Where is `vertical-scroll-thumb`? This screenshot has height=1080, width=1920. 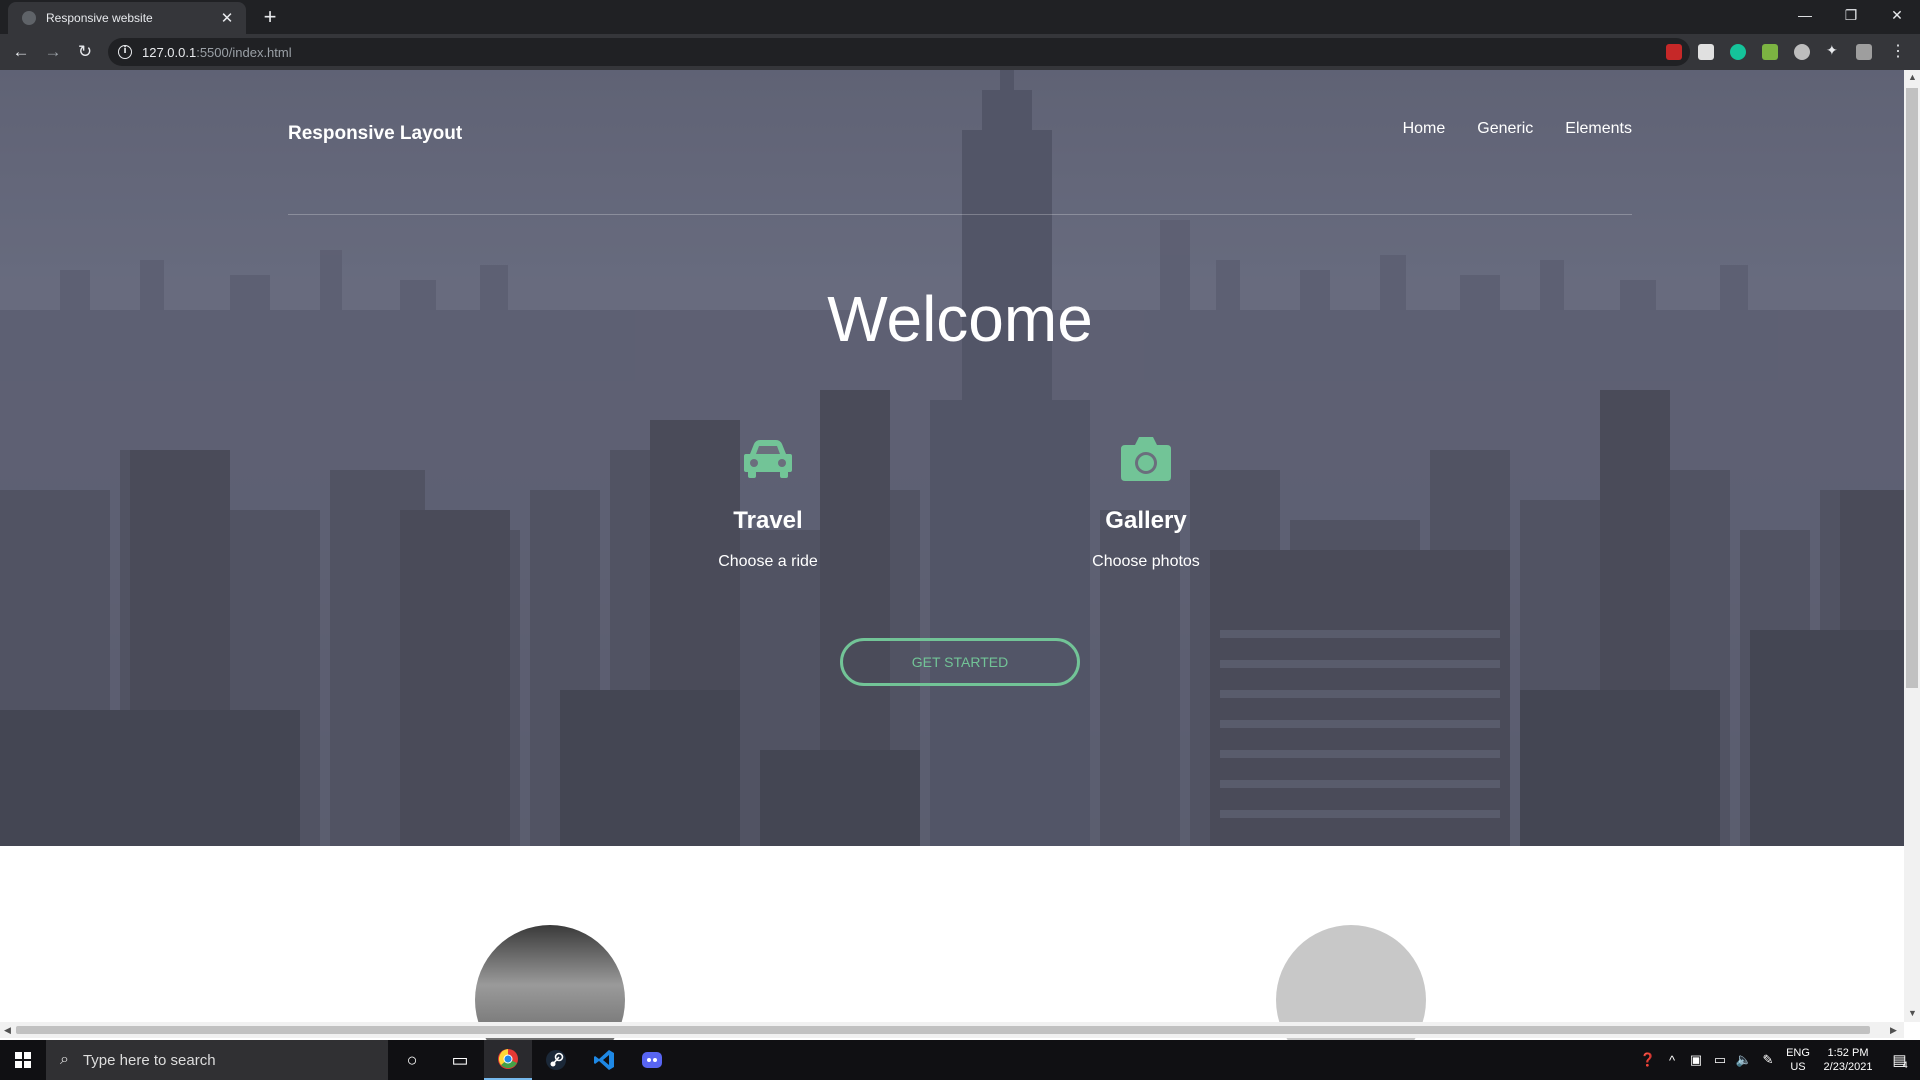
vertical-scroll-thumb is located at coordinates (1912, 388).